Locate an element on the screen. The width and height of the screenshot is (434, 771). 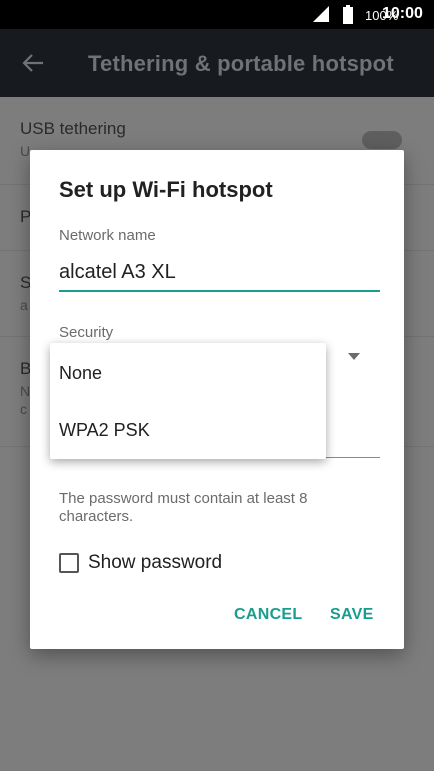
security-dropdown-menu: None WPA2 PSK is located at coordinates (188, 401).